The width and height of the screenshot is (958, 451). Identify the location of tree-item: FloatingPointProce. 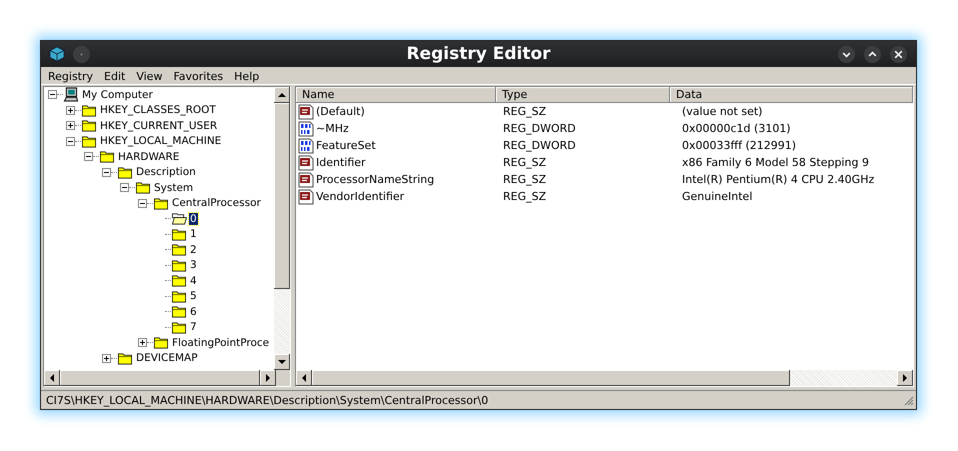
(220, 342).